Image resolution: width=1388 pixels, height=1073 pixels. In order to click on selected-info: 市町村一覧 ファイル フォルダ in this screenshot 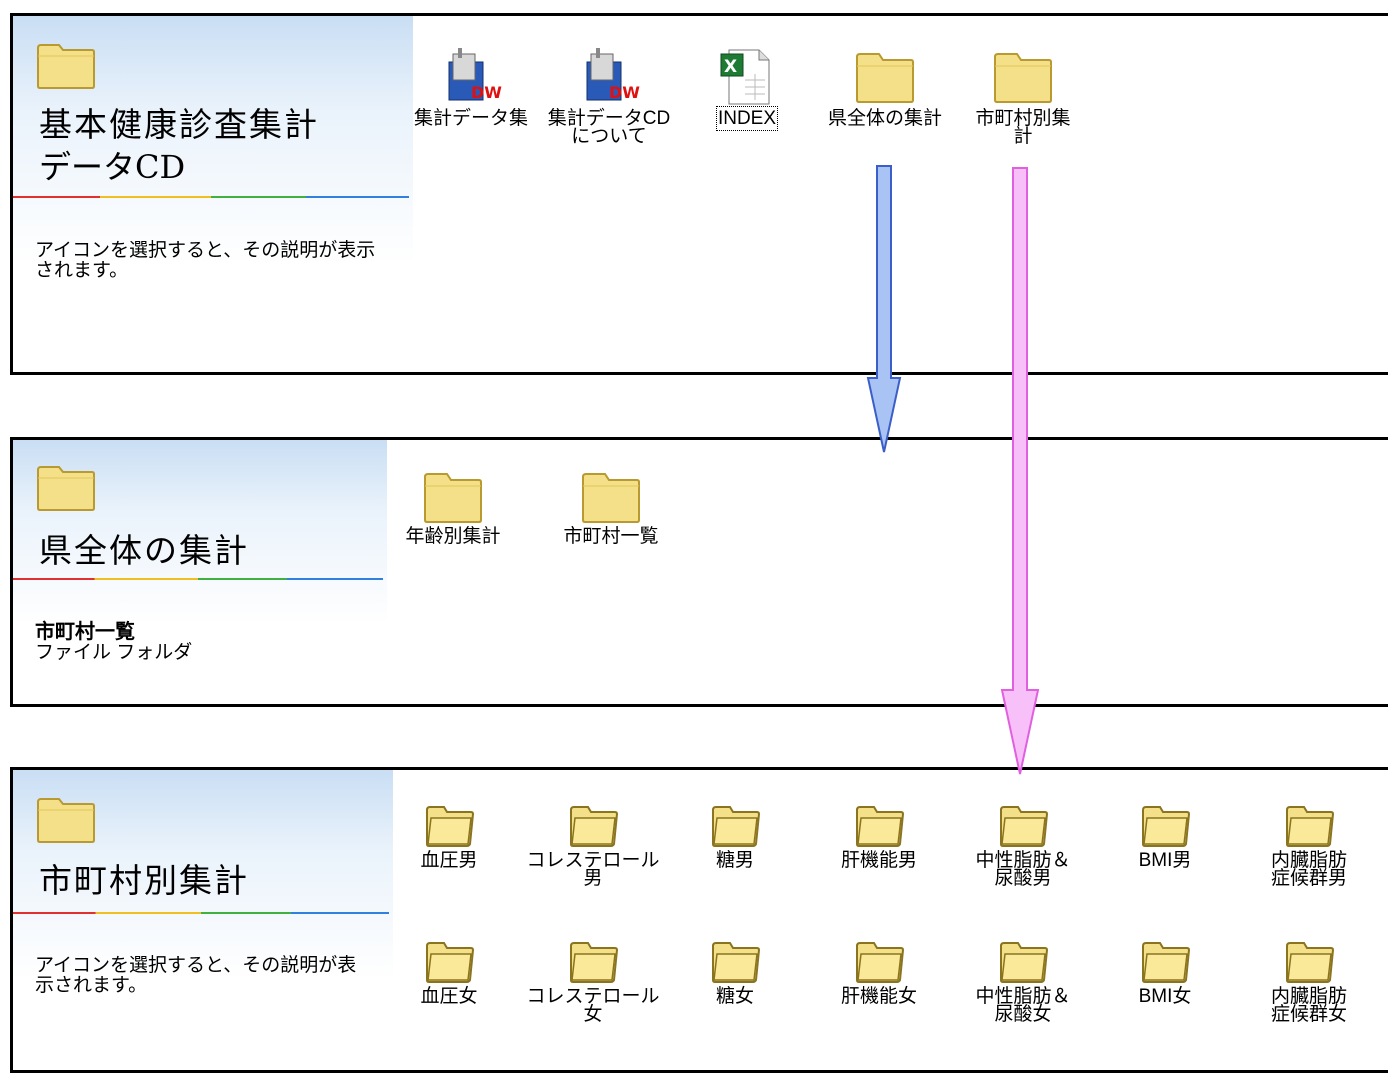, I will do `click(113, 642)`.